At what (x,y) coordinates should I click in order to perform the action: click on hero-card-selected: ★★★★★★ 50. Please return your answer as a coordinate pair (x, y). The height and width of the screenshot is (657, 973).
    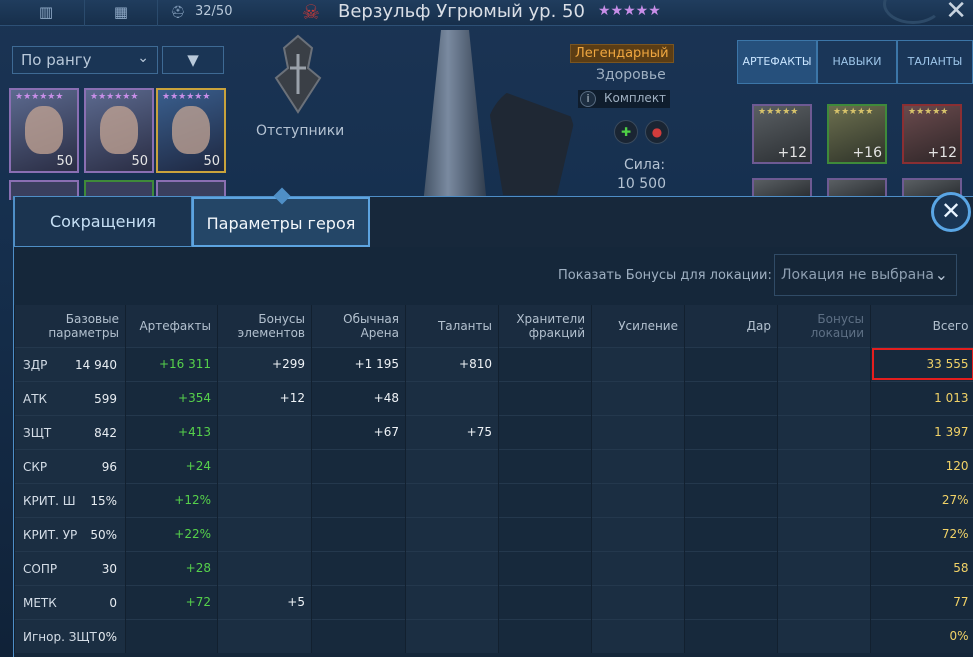
    Looking at the image, I should click on (191, 130).